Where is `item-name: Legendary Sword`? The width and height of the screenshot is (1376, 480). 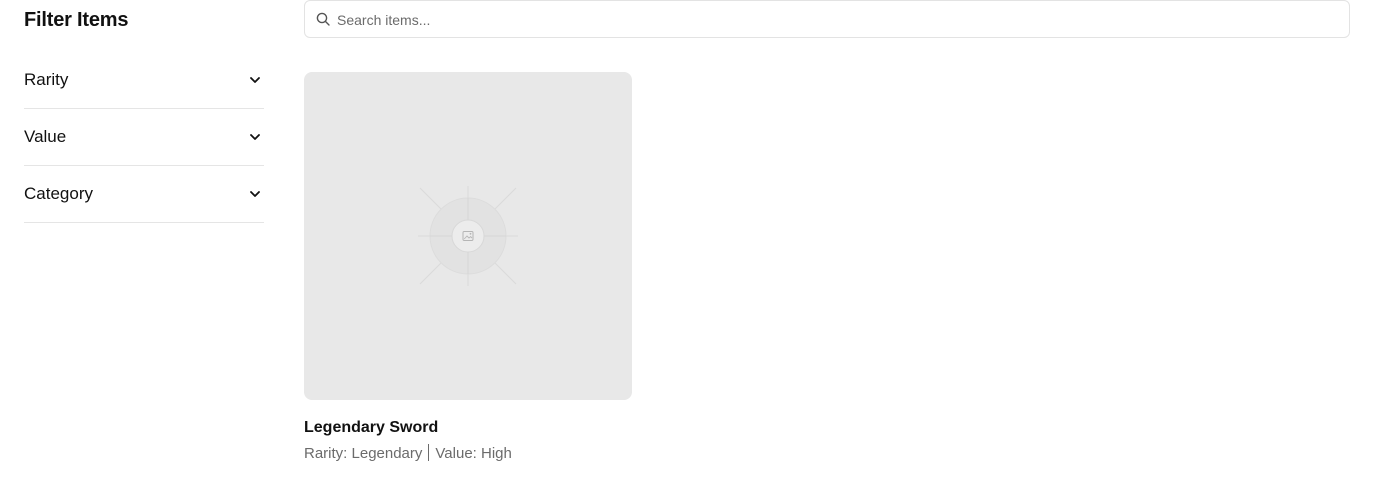
item-name: Legendary Sword is located at coordinates (371, 427).